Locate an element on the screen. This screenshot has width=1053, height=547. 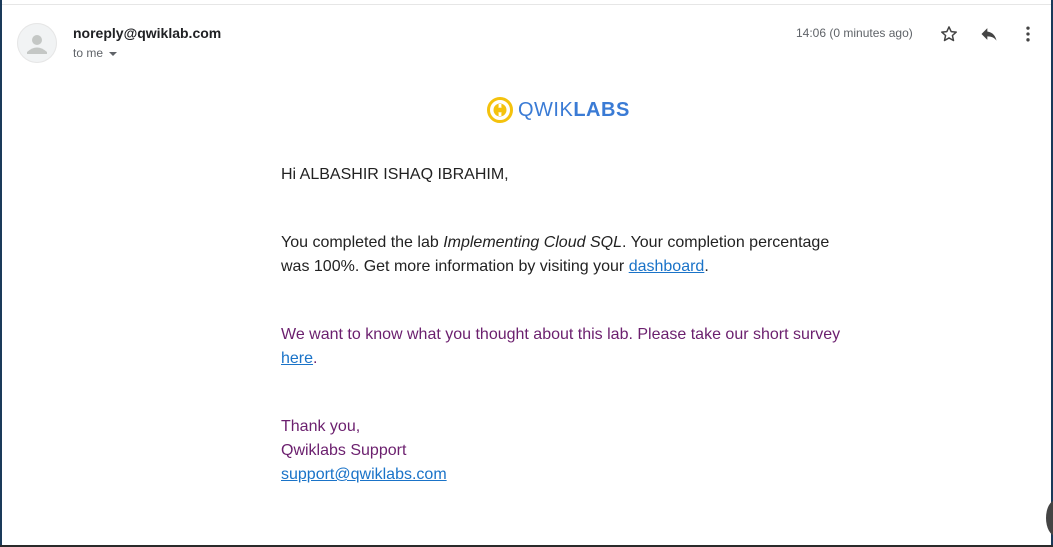
signature-team: Qwiklabs Support is located at coordinates (344, 450).